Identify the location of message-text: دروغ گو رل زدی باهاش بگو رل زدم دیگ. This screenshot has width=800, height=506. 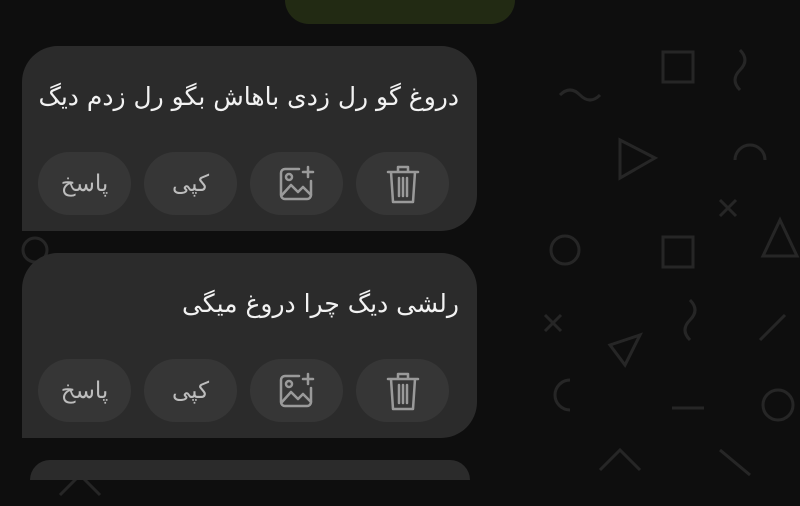
(248, 97).